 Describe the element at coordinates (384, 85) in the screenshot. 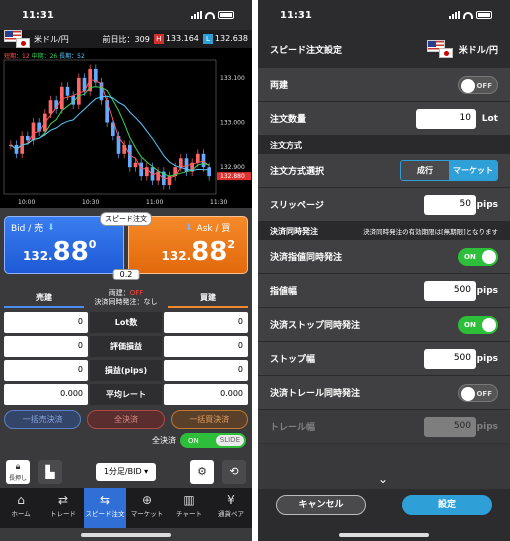

I see `both-position-row: 両建 OFF` at that location.